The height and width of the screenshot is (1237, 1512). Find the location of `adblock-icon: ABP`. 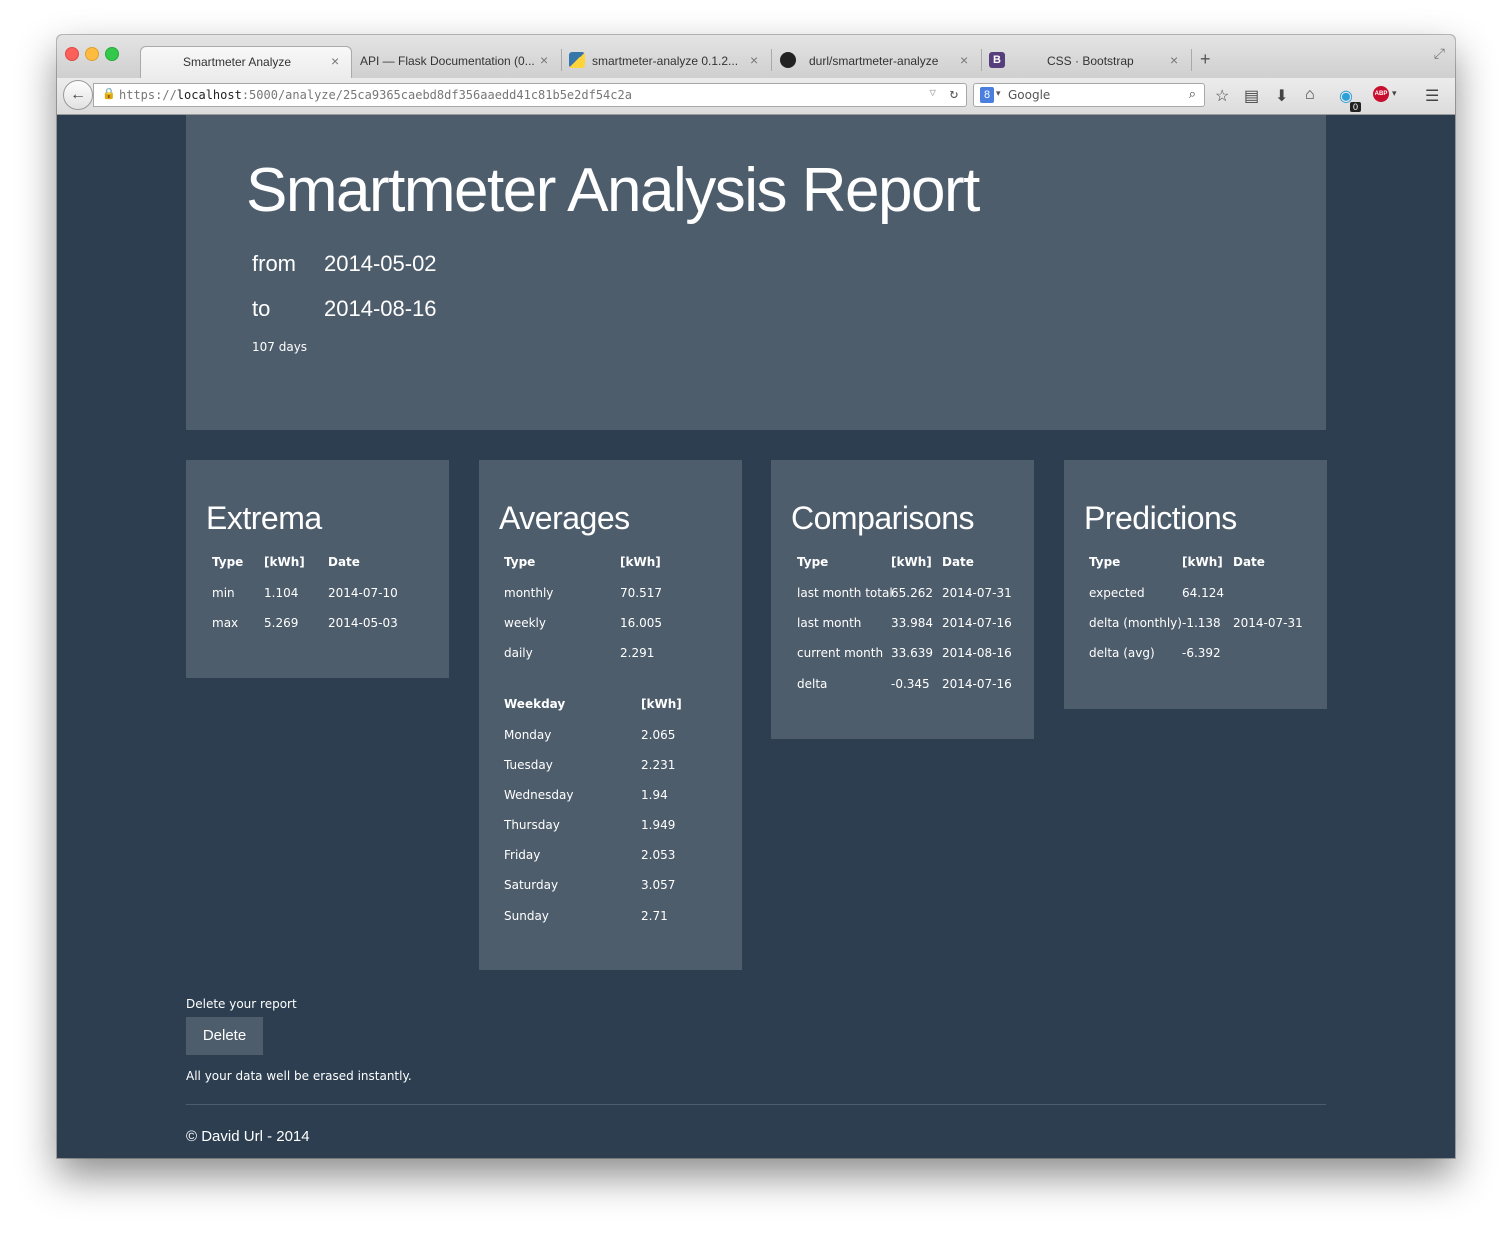

adblock-icon: ABP is located at coordinates (1381, 94).